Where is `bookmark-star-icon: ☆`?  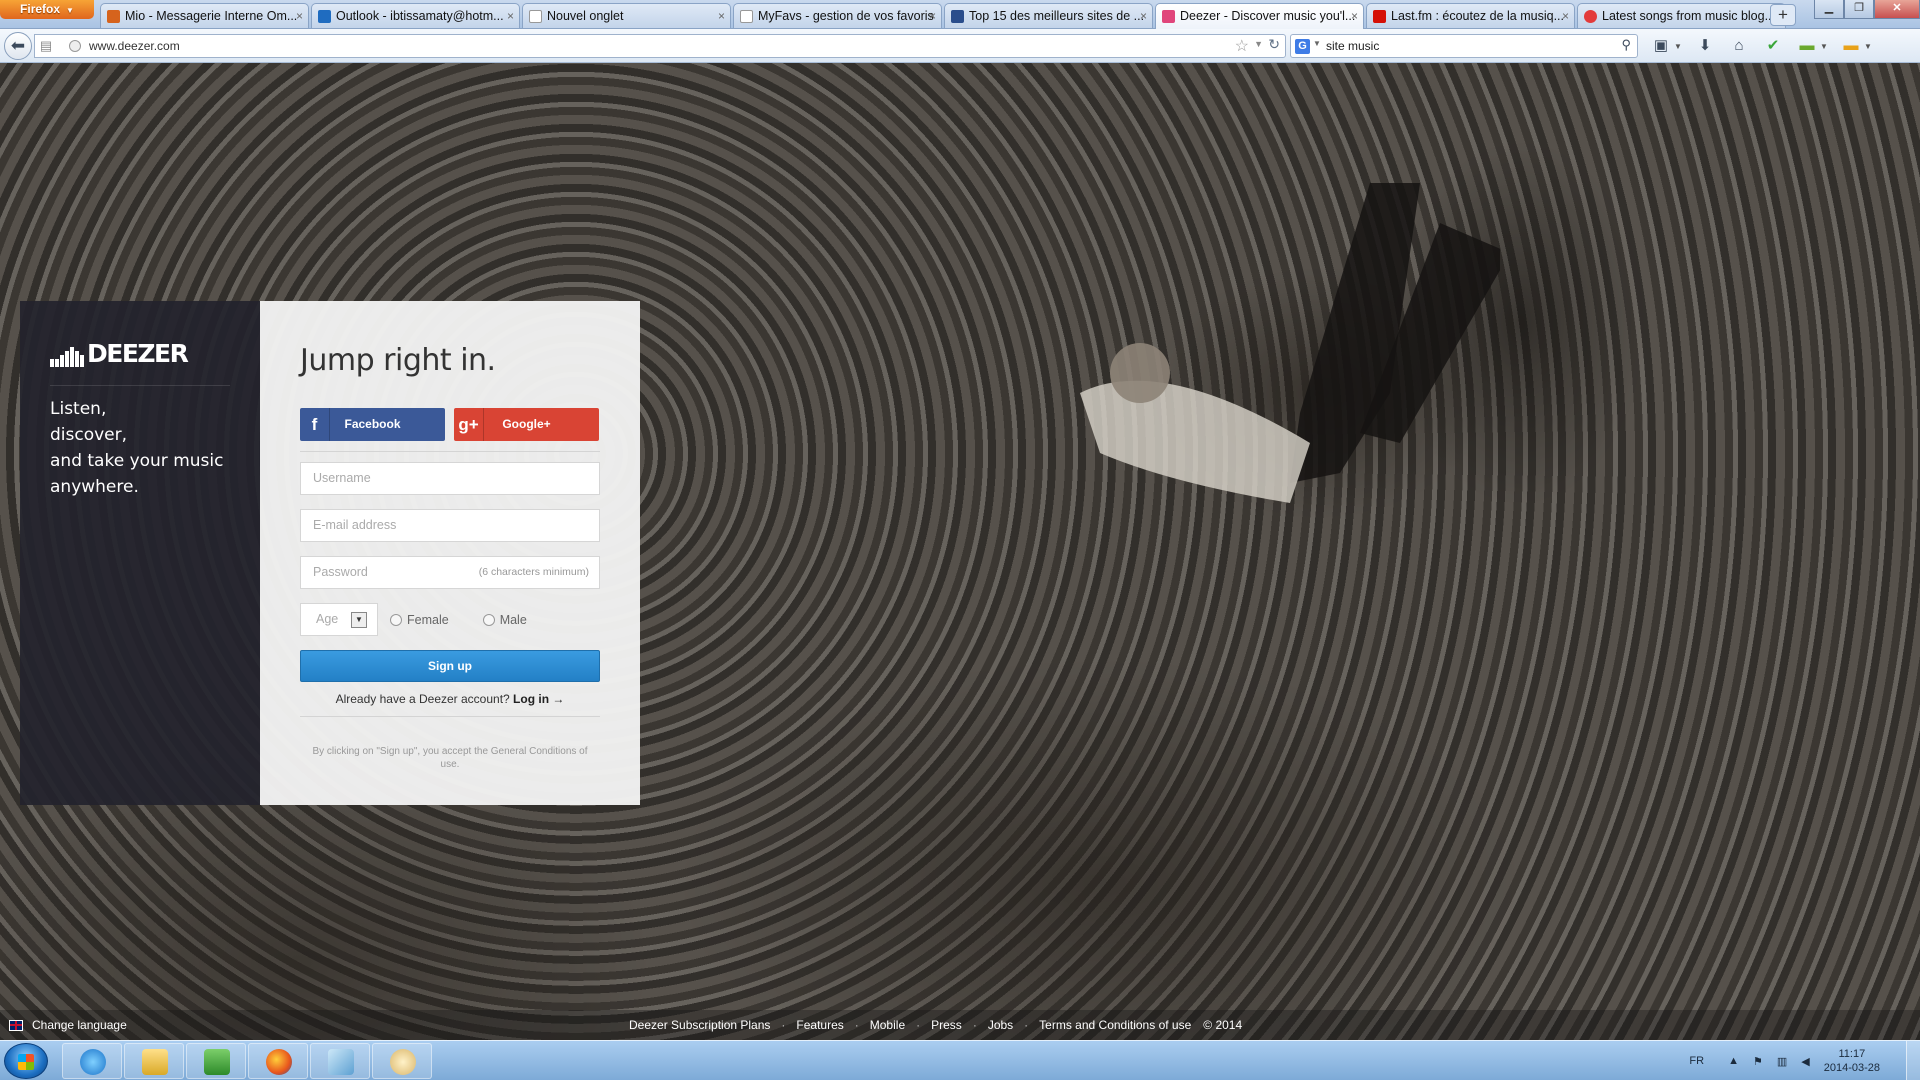 bookmark-star-icon: ☆ is located at coordinates (1242, 46).